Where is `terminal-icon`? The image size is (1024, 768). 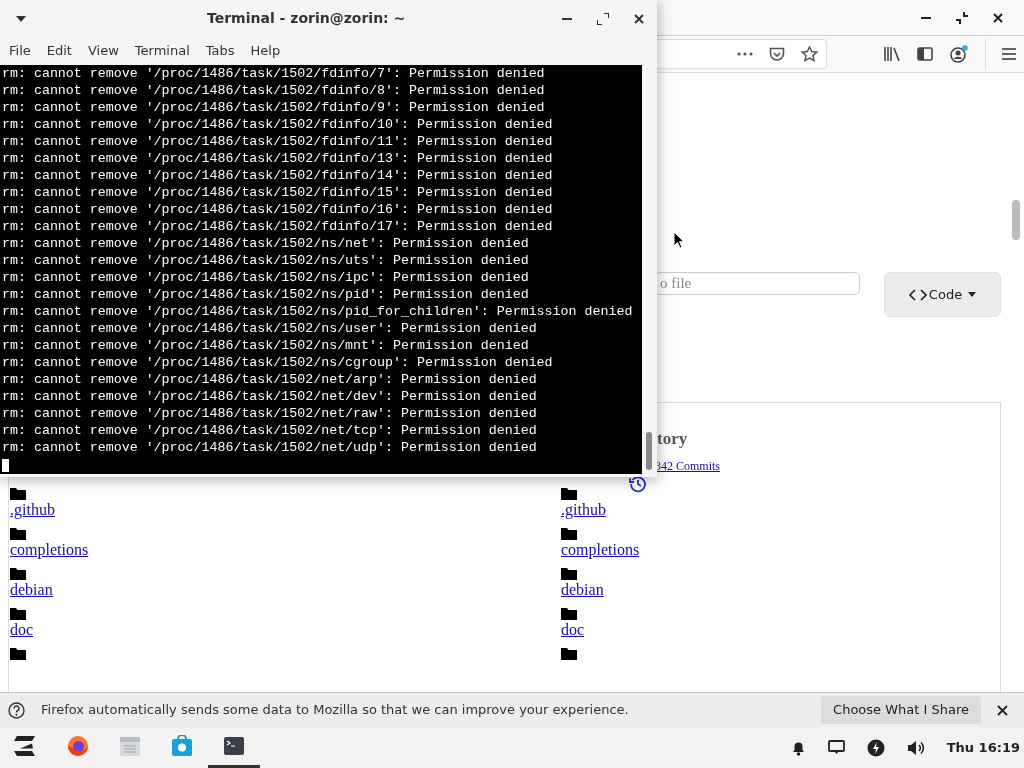
terminal-icon is located at coordinates (234, 746).